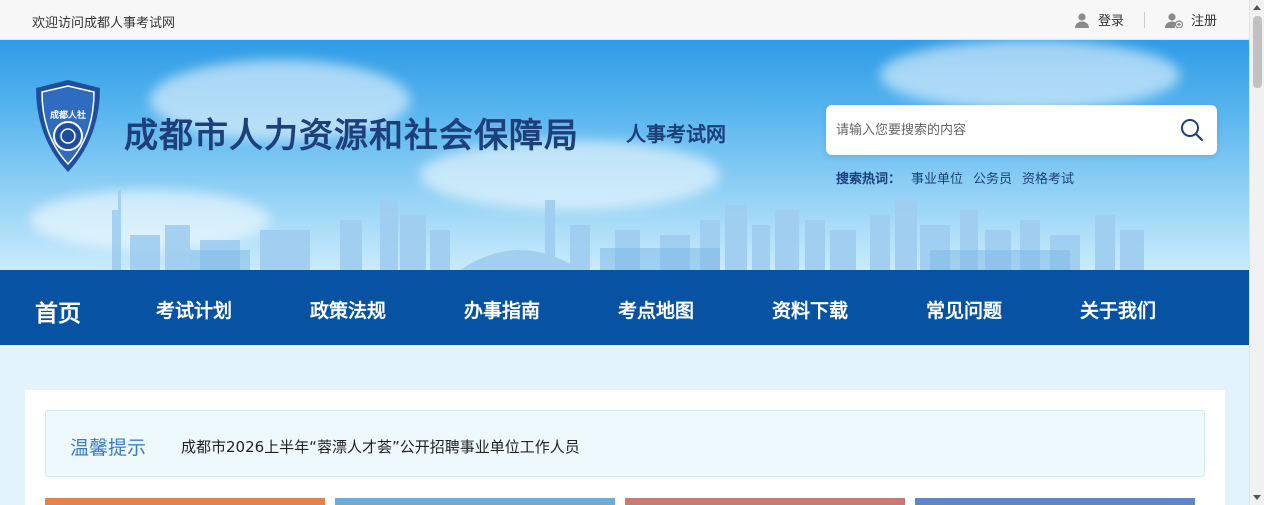 The width and height of the screenshot is (1264, 505). Describe the element at coordinates (869, 179) in the screenshot. I see `hot-search-label: 搜索热词：` at that location.